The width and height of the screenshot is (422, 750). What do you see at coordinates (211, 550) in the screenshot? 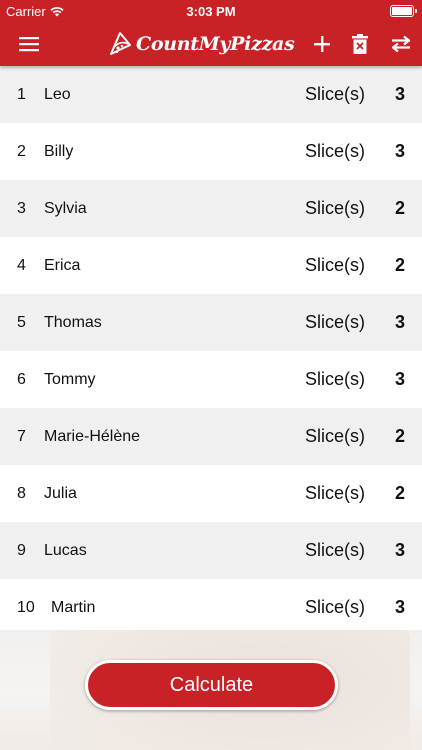
I see `list-item: 9 Lucas Slice(s) 3` at bounding box center [211, 550].